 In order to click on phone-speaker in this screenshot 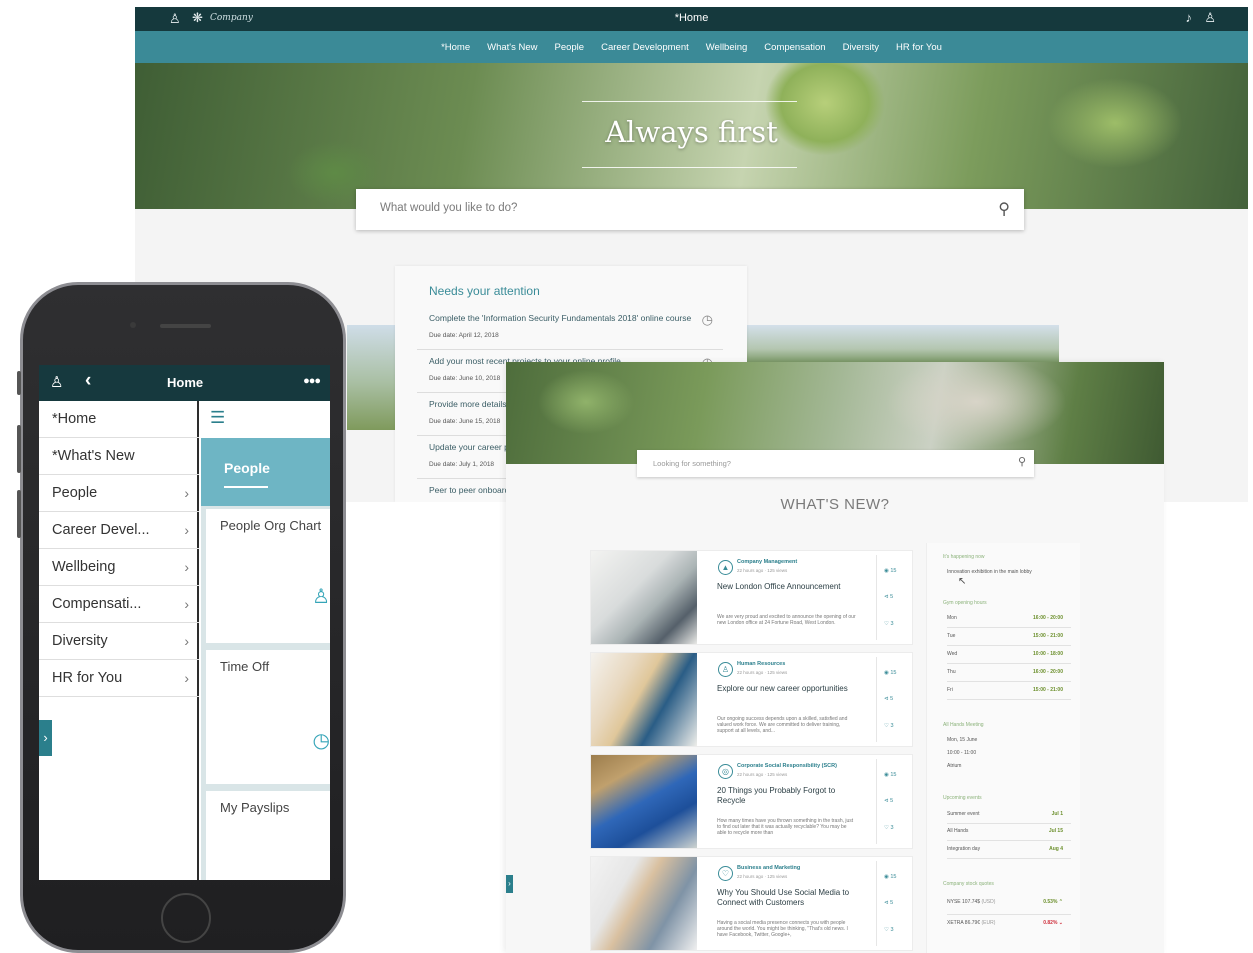, I will do `click(185, 326)`.